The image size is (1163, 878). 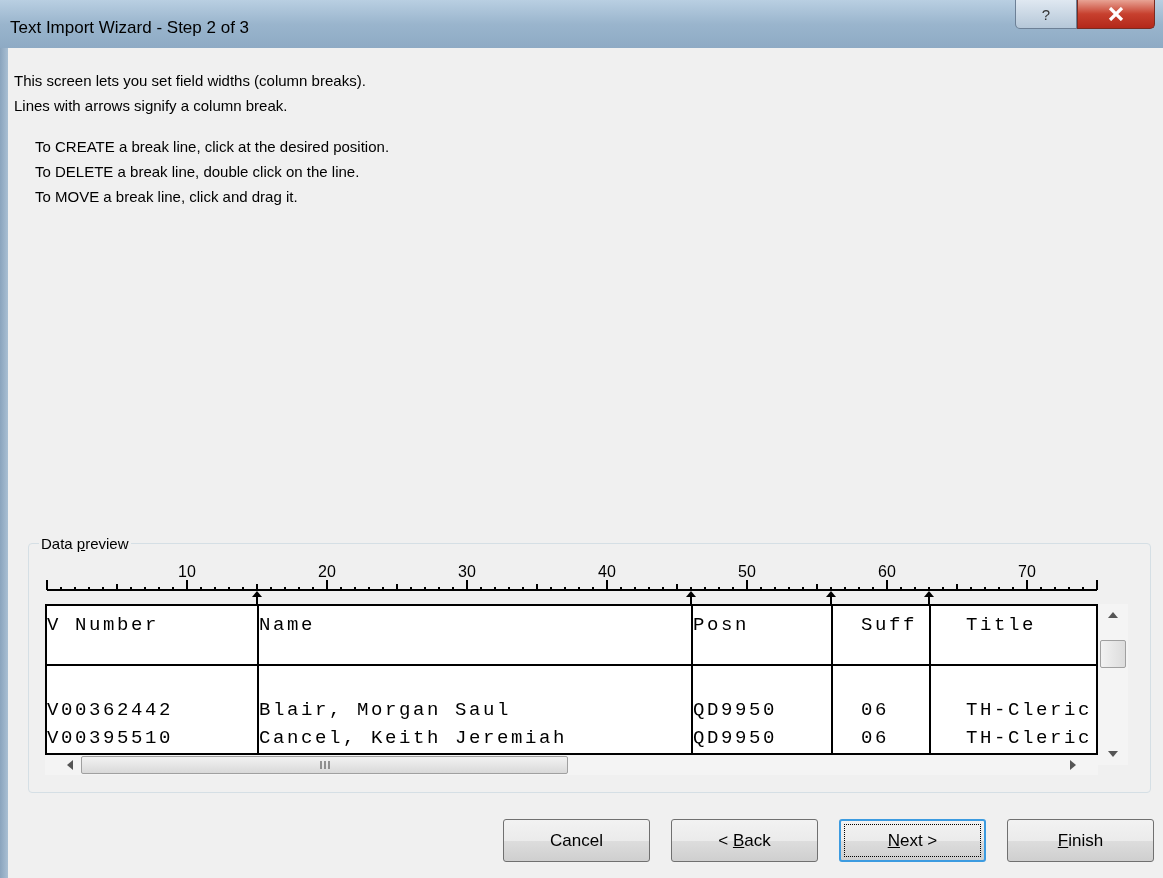 What do you see at coordinates (576, 840) in the screenshot?
I see `cancel-button: Cancel` at bounding box center [576, 840].